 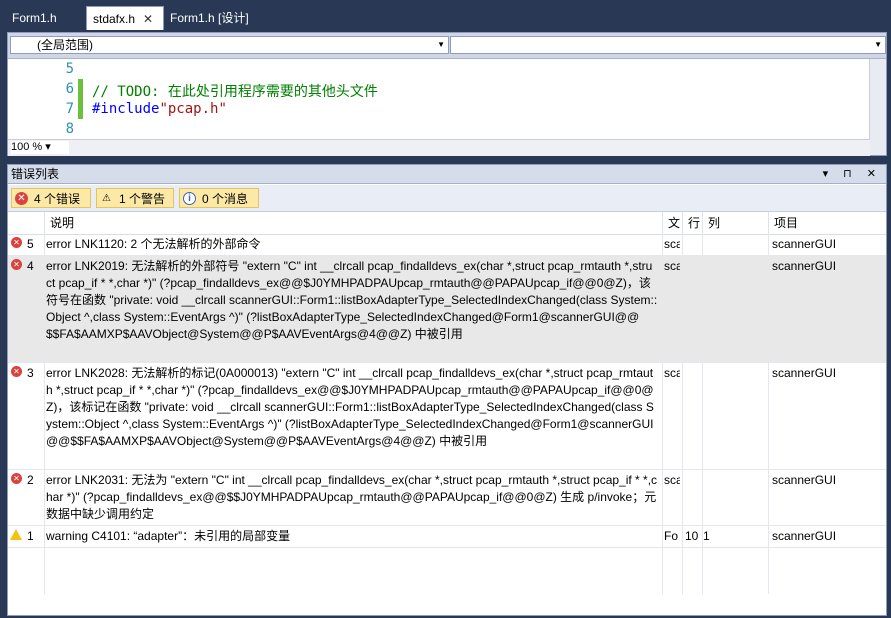 What do you see at coordinates (447, 198) in the screenshot?
I see `filter-toolbar: ✕ 4 个错误 ⚠ 1 个警告 i 0 个消息` at bounding box center [447, 198].